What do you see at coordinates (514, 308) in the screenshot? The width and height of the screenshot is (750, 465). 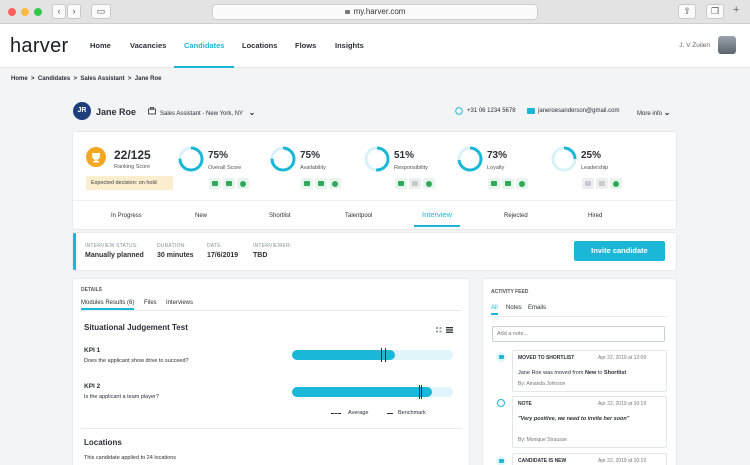 I see `activity-tab-notes: Notes` at bounding box center [514, 308].